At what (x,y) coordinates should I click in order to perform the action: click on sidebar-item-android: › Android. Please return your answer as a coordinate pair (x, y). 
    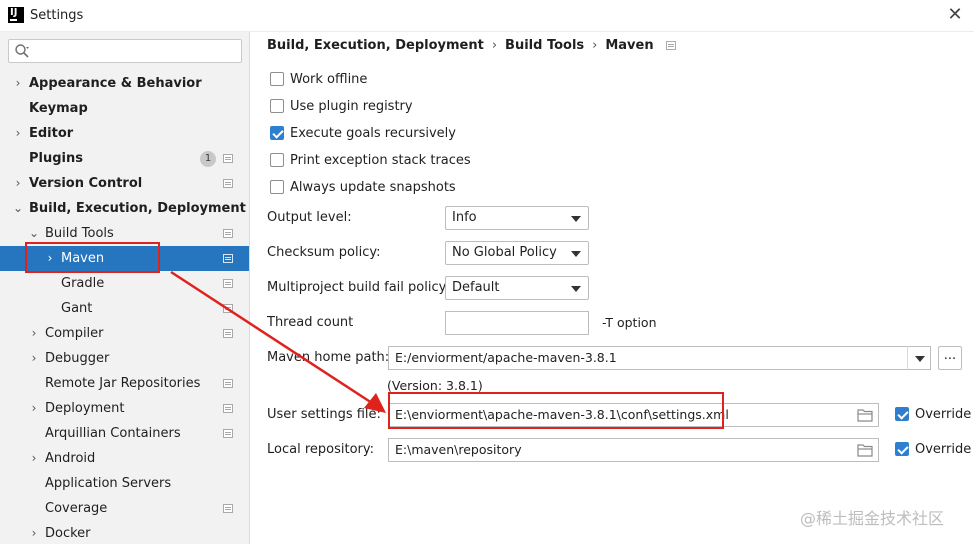
    Looking at the image, I should click on (124, 458).